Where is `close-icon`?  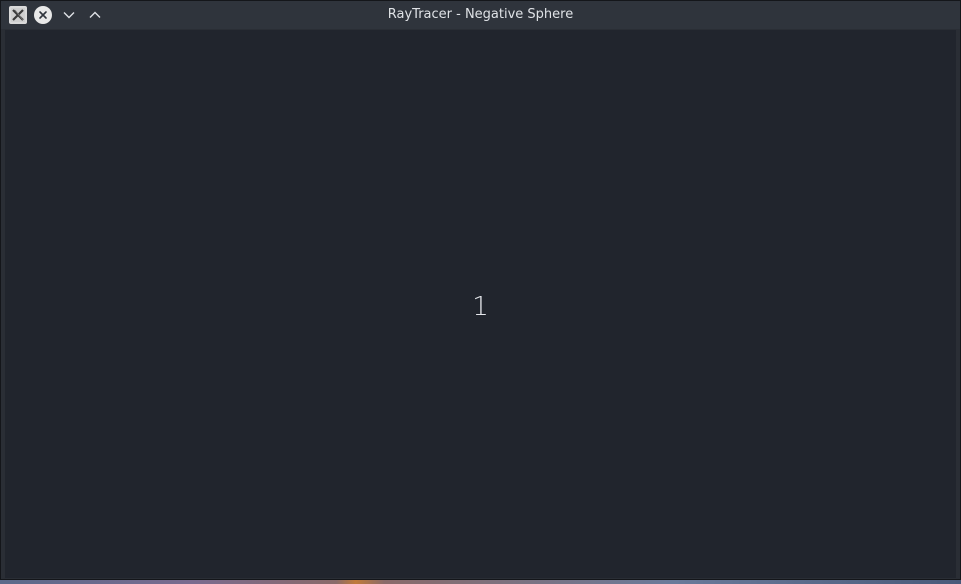 close-icon is located at coordinates (43, 15).